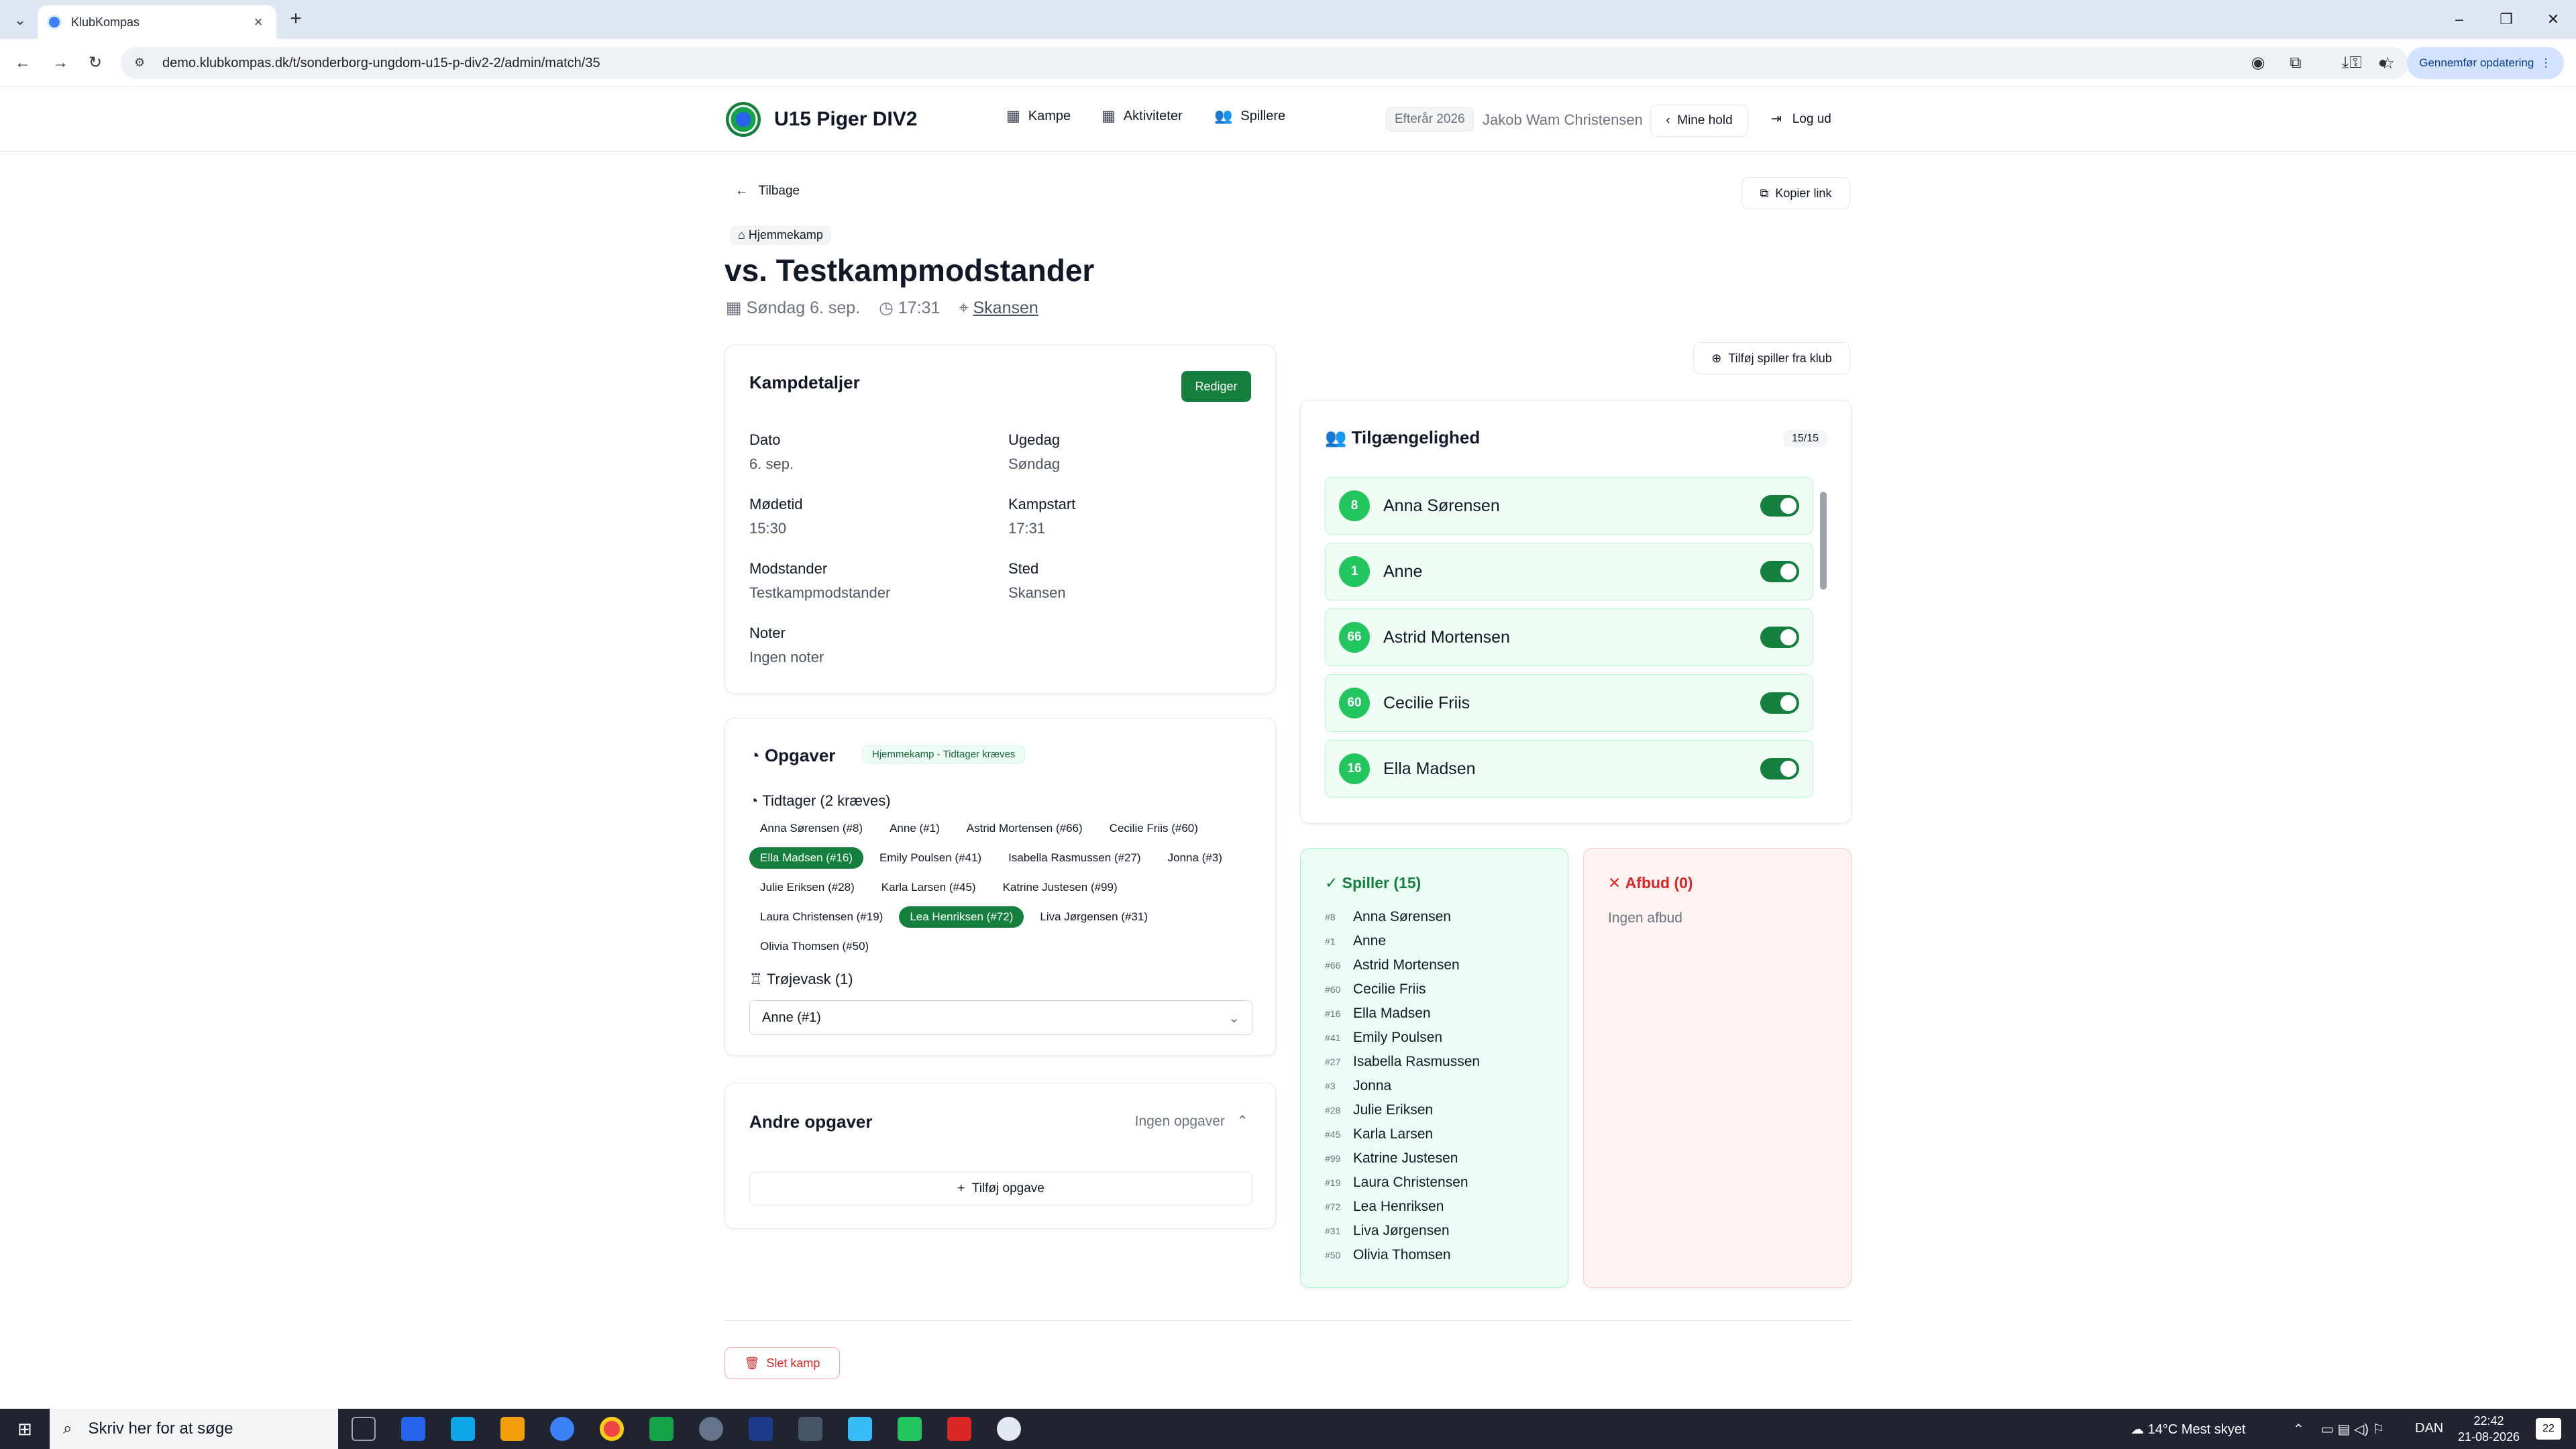 This screenshot has width=2576, height=1449. Describe the element at coordinates (1780, 358) in the screenshot. I see `add-player-label: Tilføj spiller fra klub` at that location.